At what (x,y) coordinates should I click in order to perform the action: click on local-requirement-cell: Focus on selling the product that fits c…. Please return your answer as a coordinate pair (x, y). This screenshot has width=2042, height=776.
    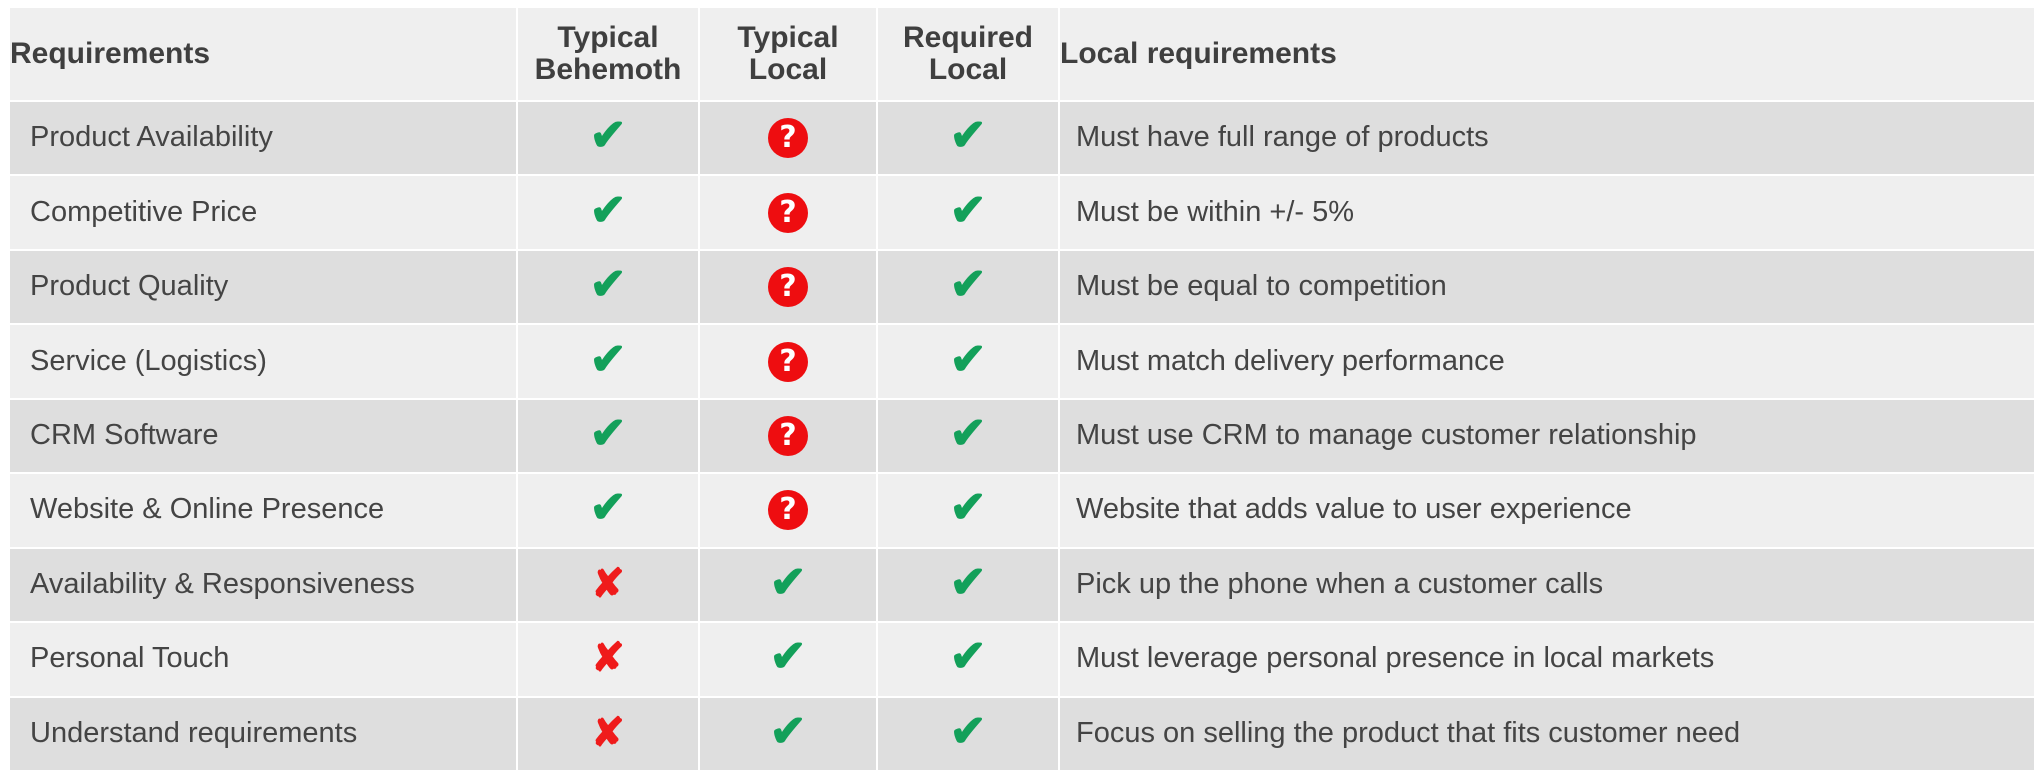
    Looking at the image, I should click on (1547, 733).